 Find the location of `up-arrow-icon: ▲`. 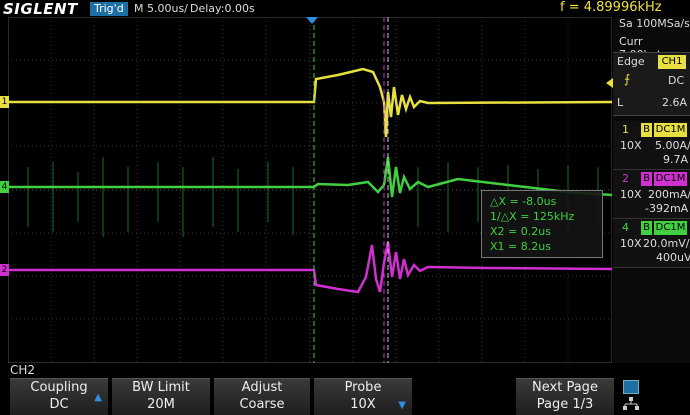

up-arrow-icon: ▲ is located at coordinates (98, 397).